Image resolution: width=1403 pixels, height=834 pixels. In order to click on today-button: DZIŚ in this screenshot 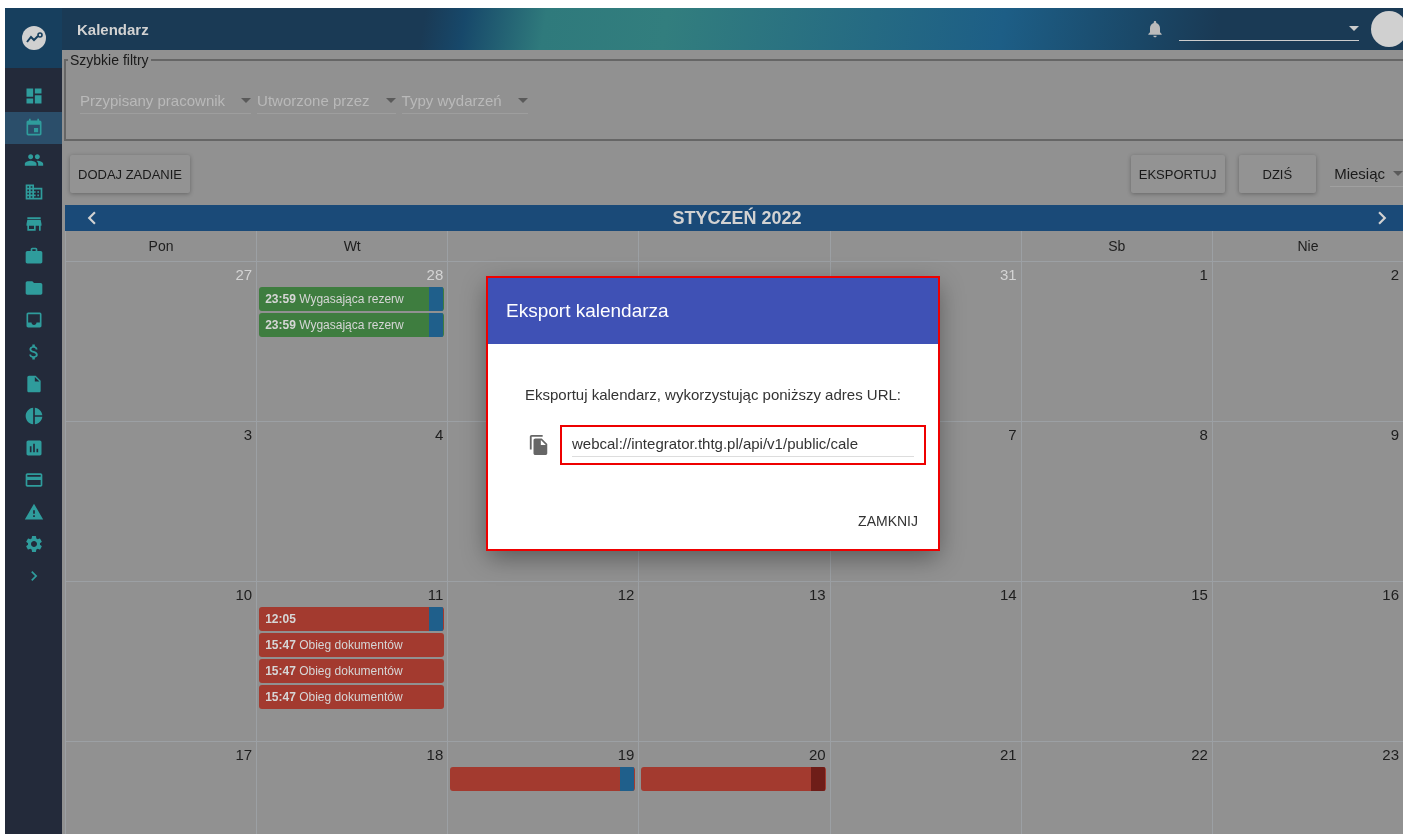, I will do `click(1277, 174)`.